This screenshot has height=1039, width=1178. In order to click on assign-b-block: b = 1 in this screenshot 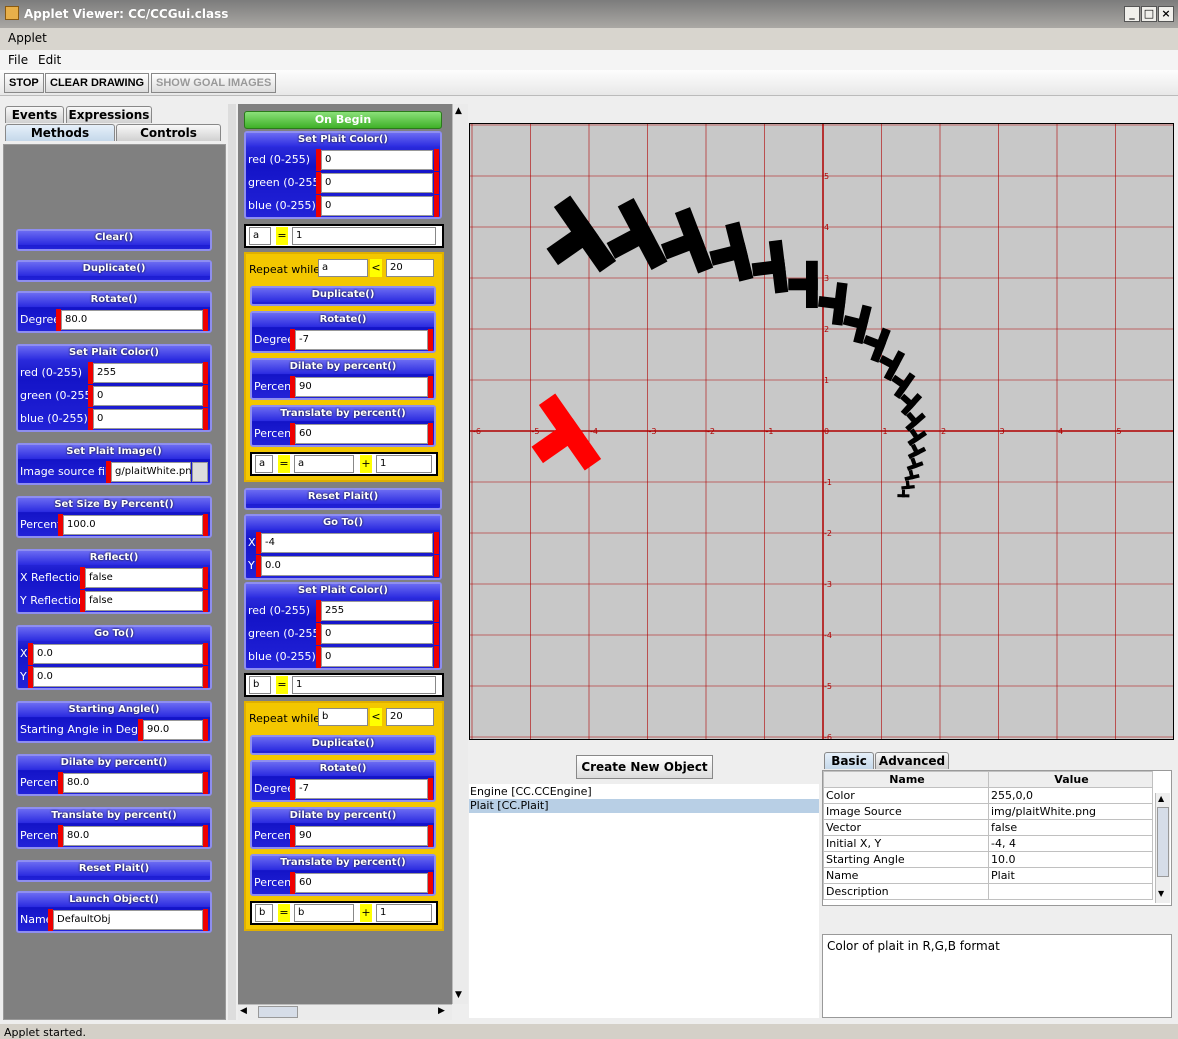, I will do `click(344, 685)`.